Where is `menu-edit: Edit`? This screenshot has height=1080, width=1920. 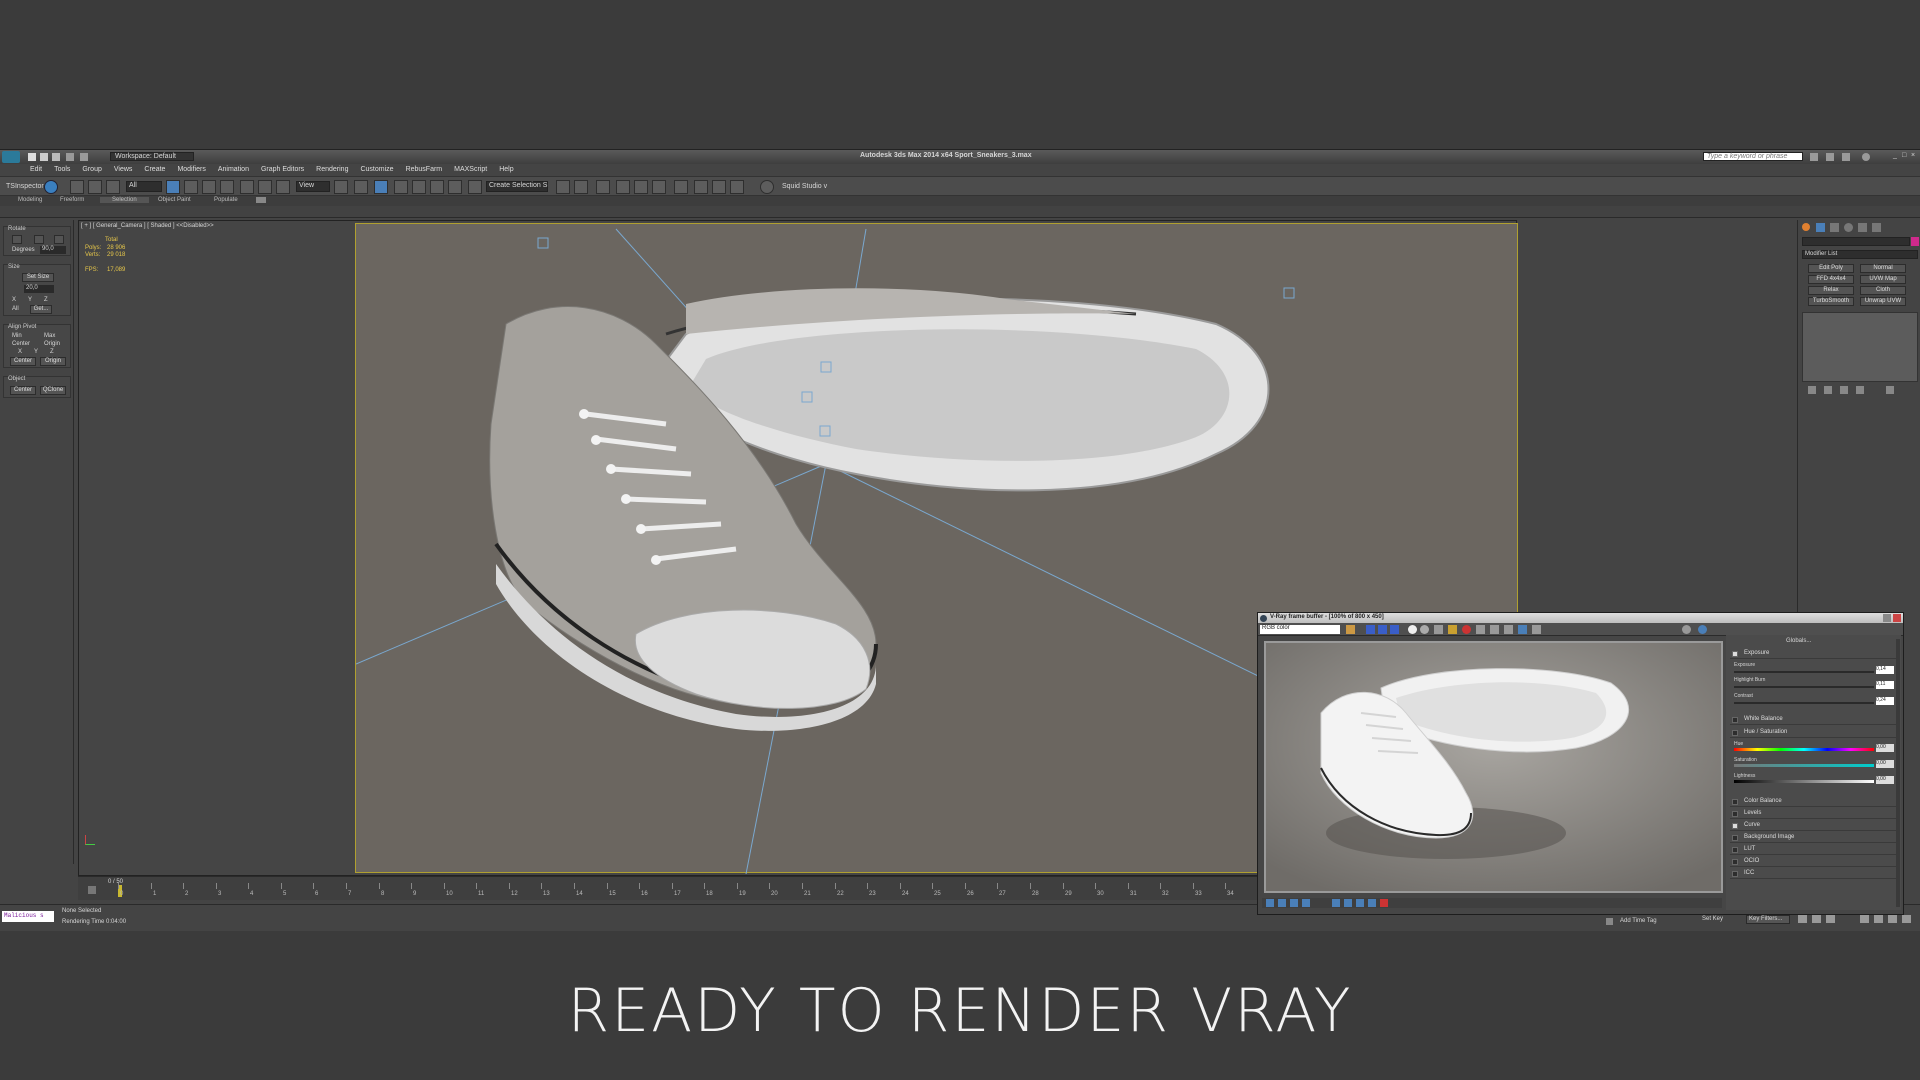
menu-edit: Edit is located at coordinates (36, 170).